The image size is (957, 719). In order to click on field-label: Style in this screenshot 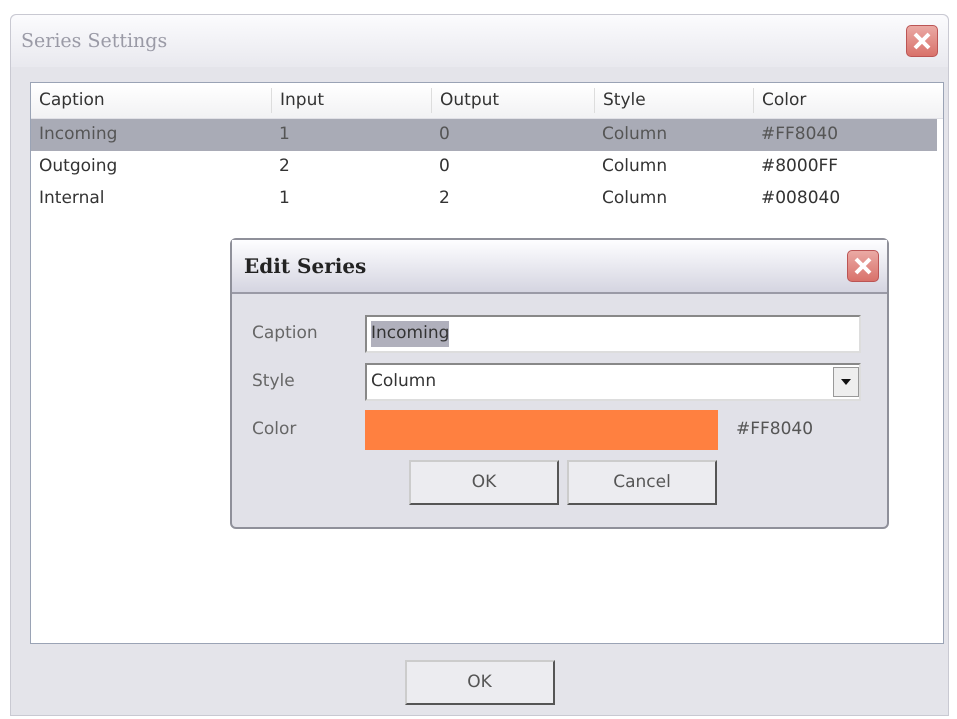, I will do `click(274, 382)`.